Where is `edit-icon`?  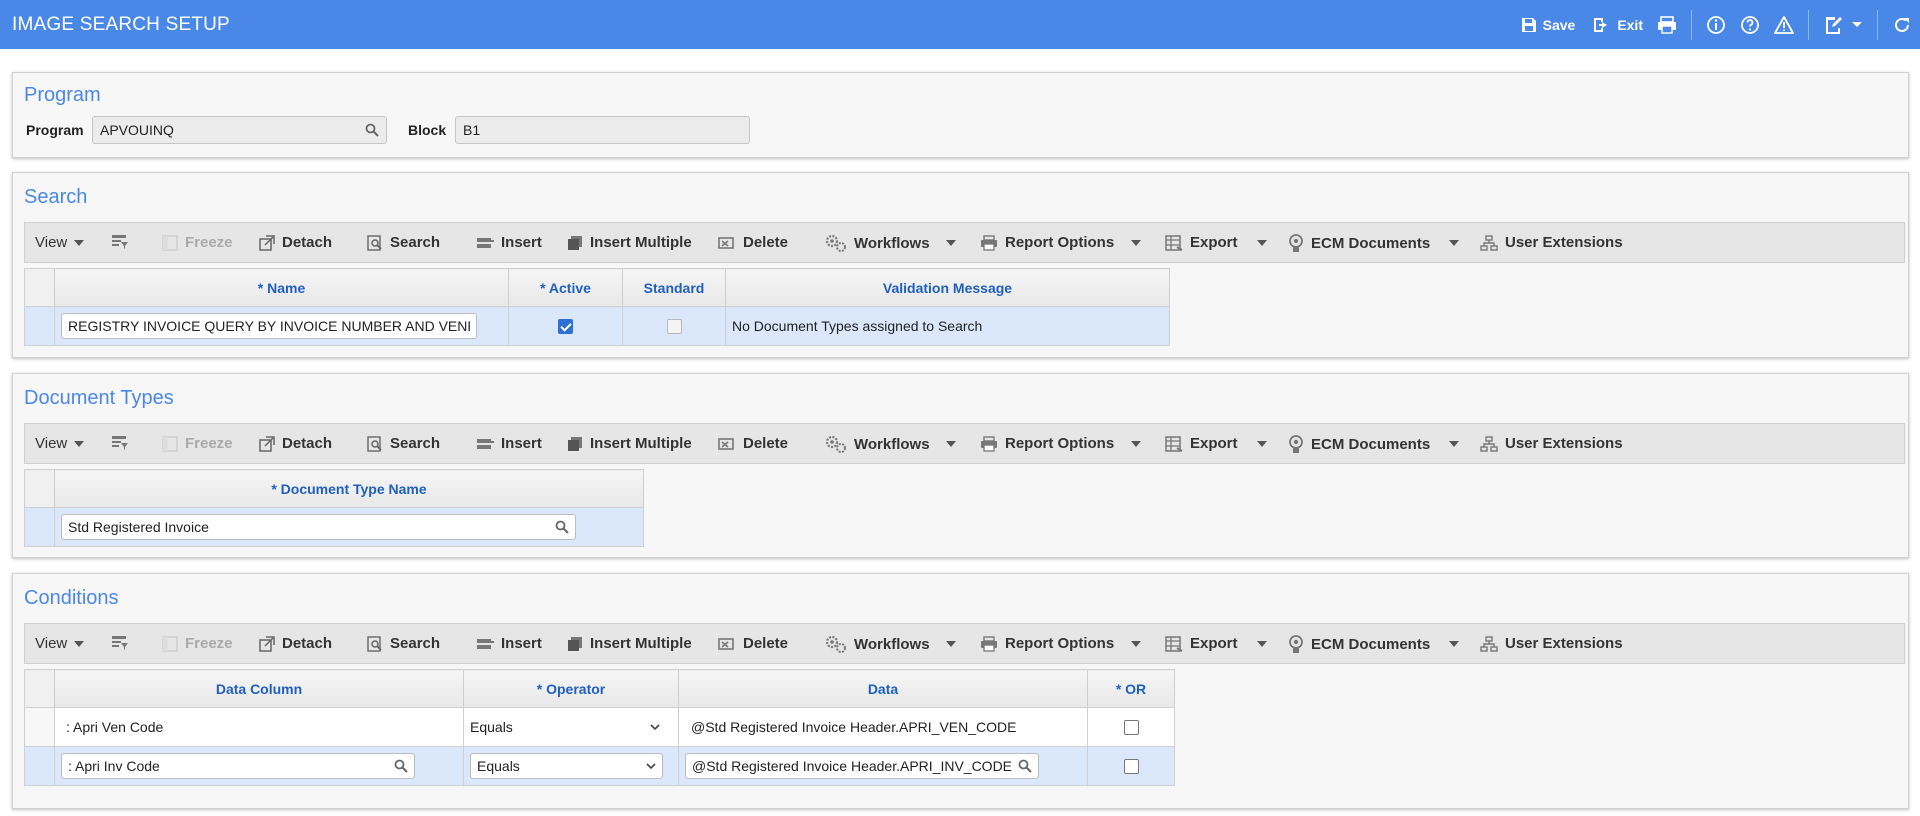
edit-icon is located at coordinates (1833, 25).